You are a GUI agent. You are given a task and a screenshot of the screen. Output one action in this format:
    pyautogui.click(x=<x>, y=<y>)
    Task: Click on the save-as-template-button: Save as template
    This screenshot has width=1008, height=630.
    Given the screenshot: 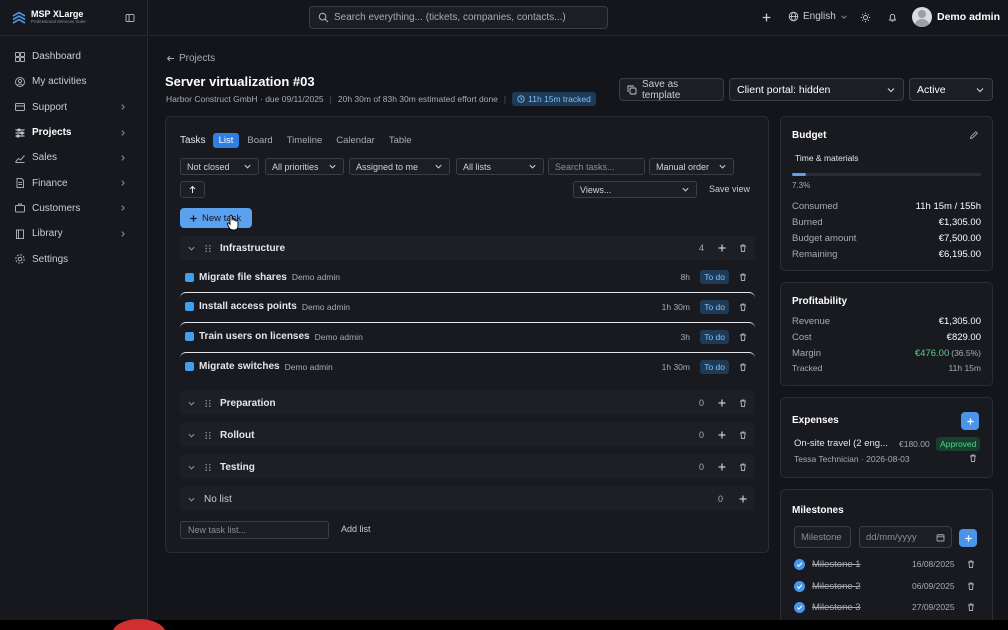 What is the action you would take?
    pyautogui.click(x=671, y=89)
    